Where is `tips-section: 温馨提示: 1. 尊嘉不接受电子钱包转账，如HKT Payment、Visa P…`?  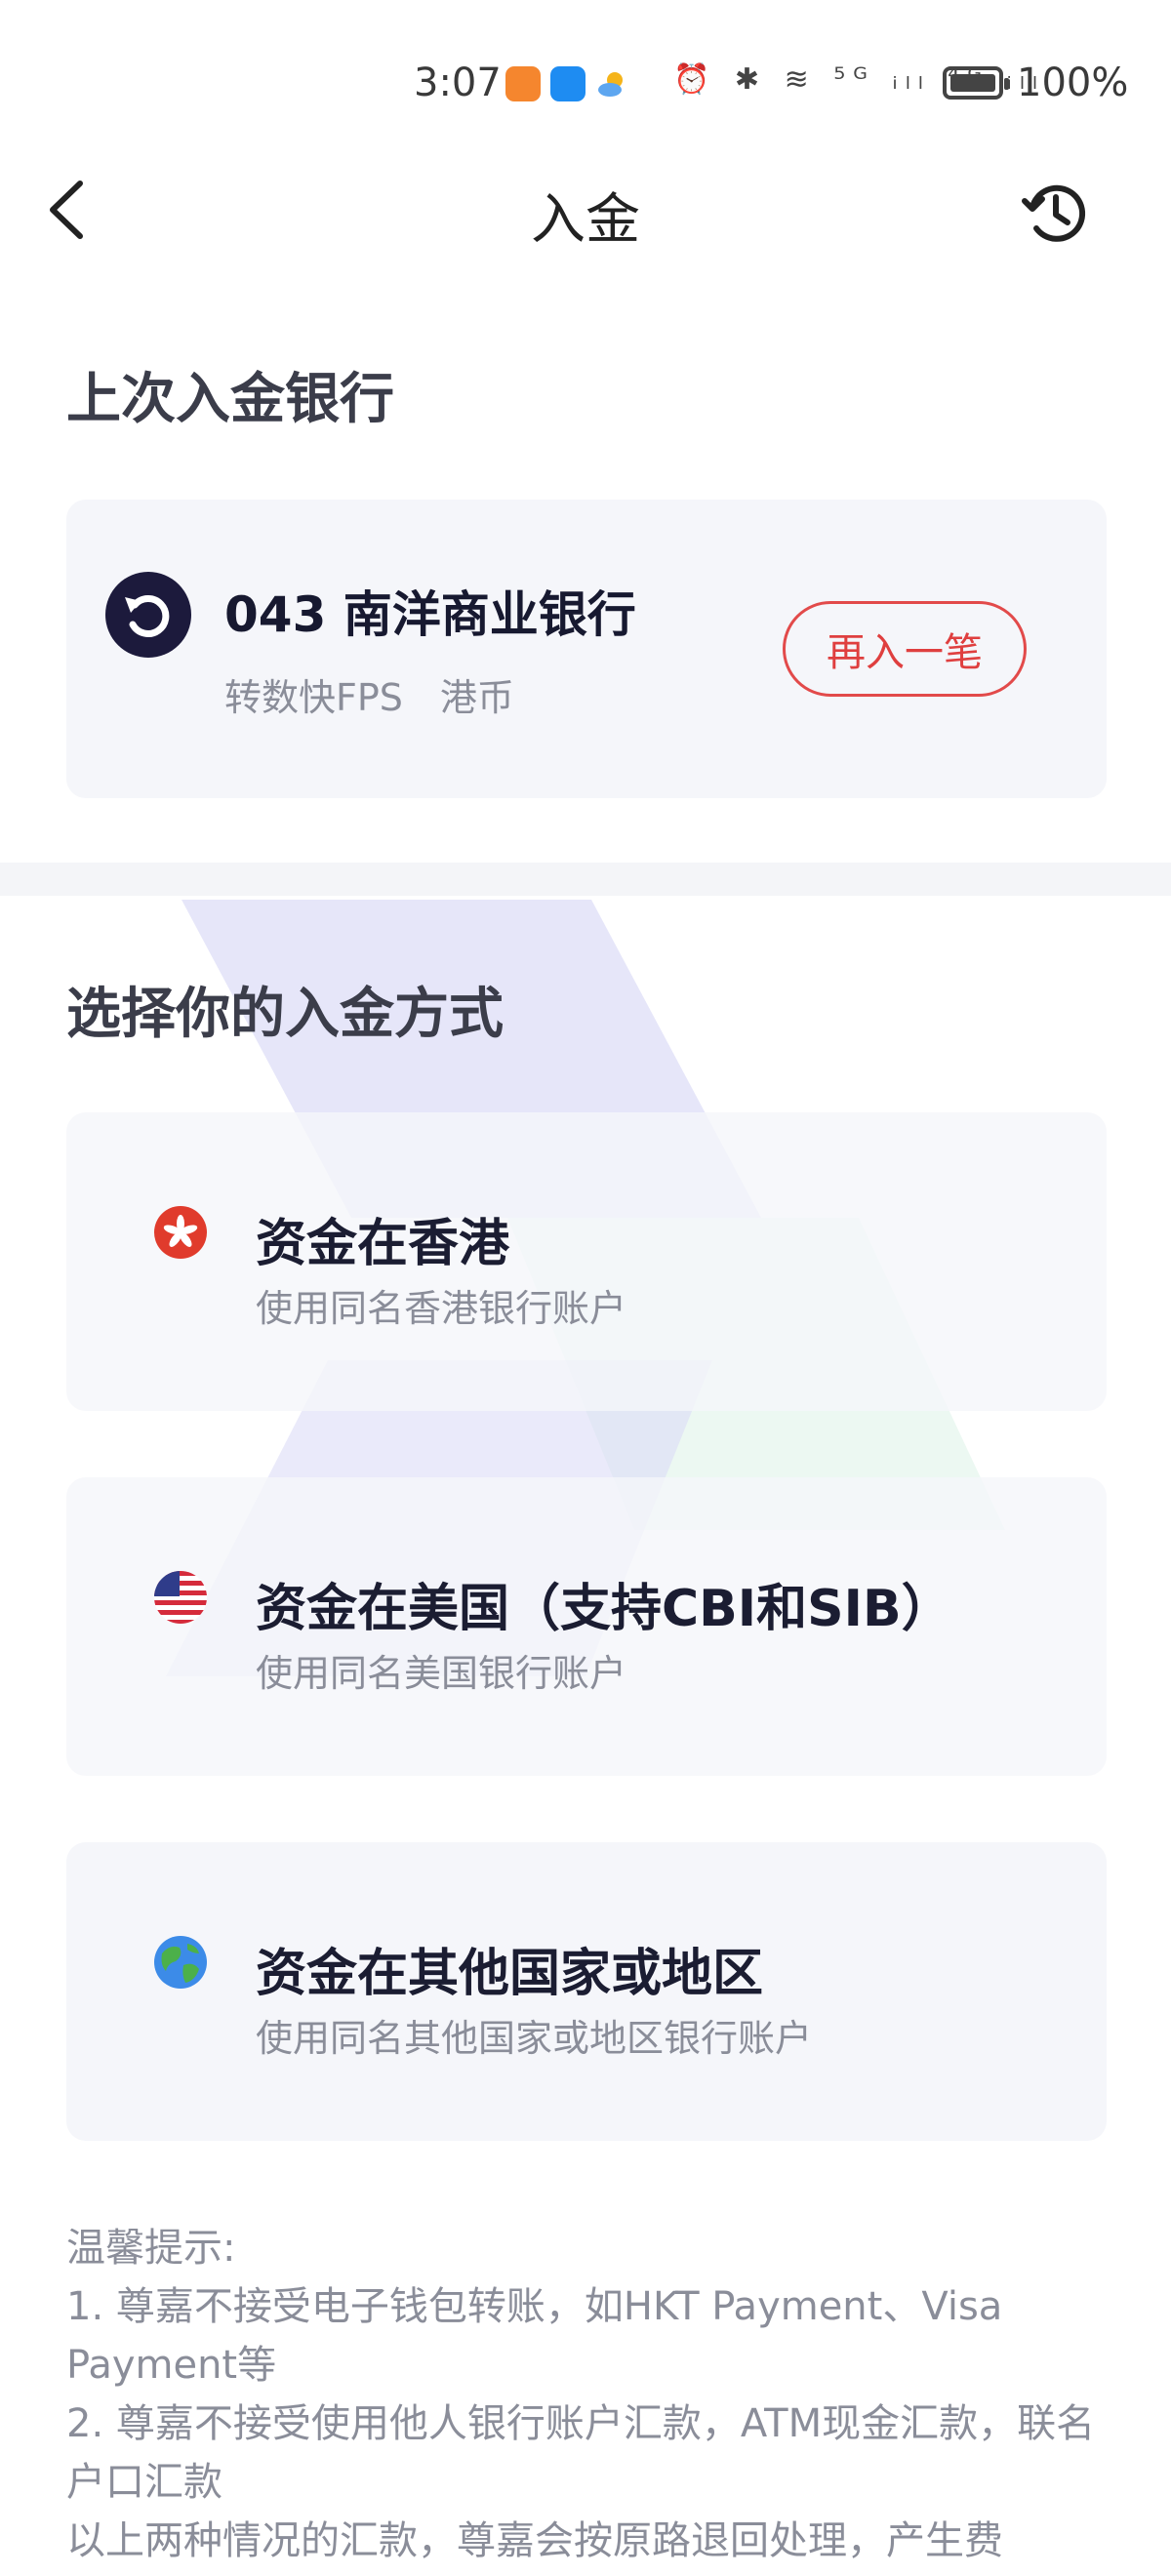 tips-section: 温馨提示: 1. 尊嘉不接受电子钱包转账，如HKT Payment、Visa P… is located at coordinates (588, 2394).